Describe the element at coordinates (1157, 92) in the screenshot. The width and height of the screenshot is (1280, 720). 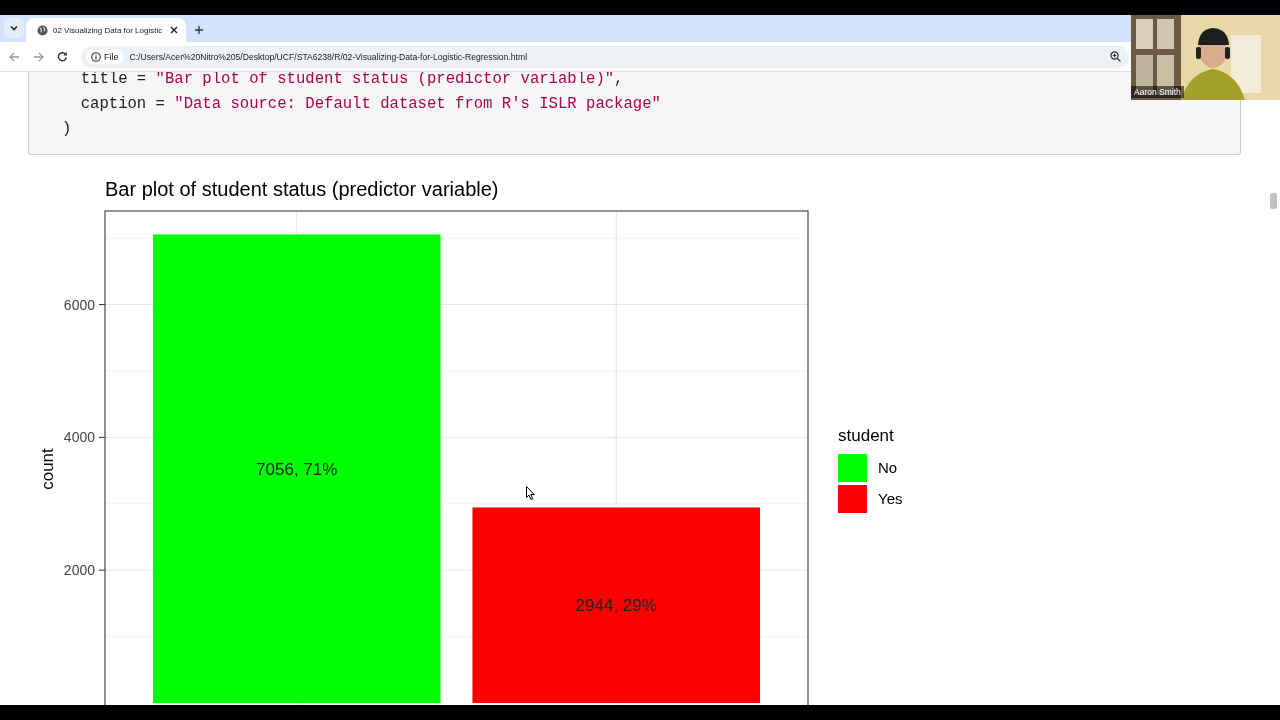
I see `participant-name: Aaron Smith` at that location.